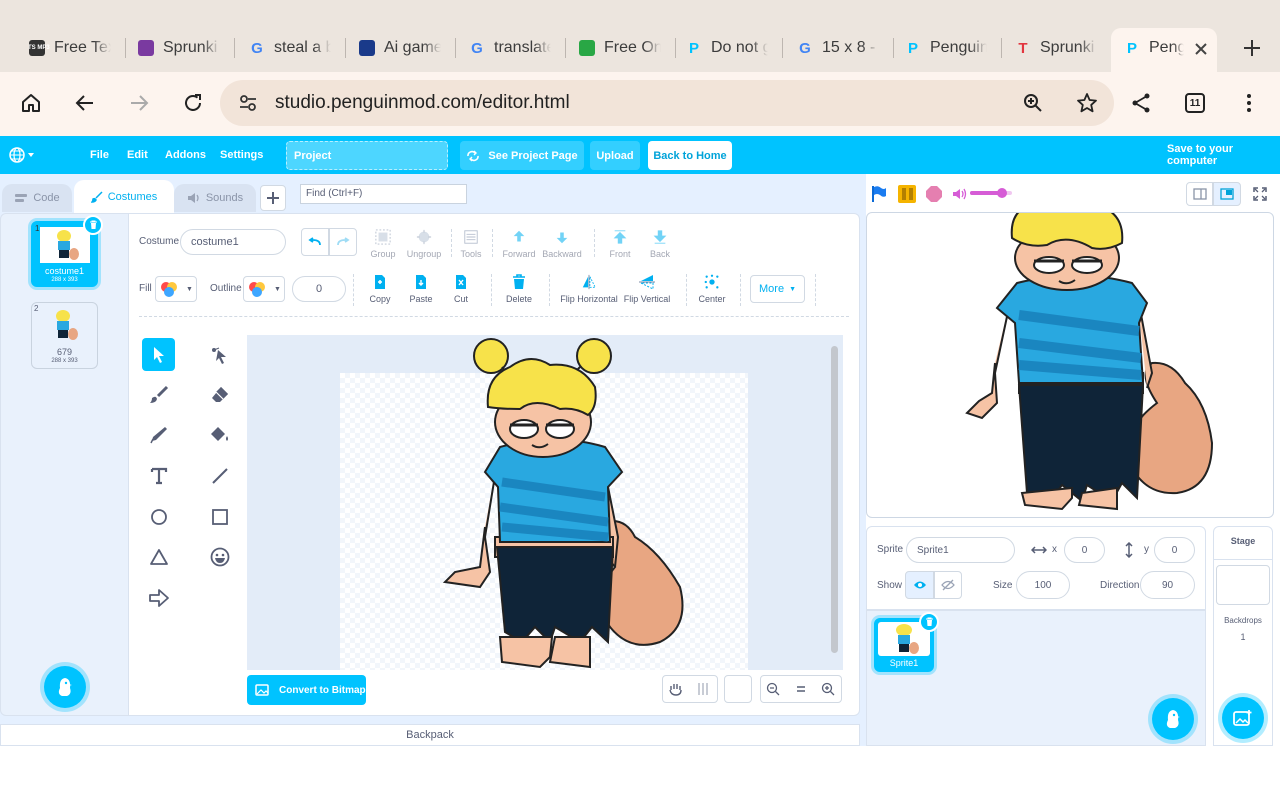  I want to click on menu-settings: Settings, so click(241, 155).